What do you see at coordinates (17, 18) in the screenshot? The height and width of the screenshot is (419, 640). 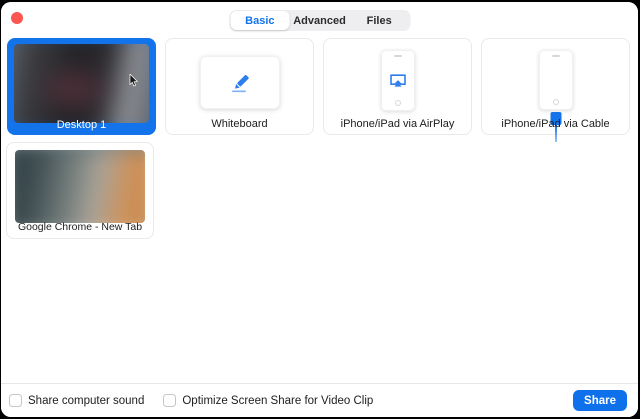 I see `close-window-button` at bounding box center [17, 18].